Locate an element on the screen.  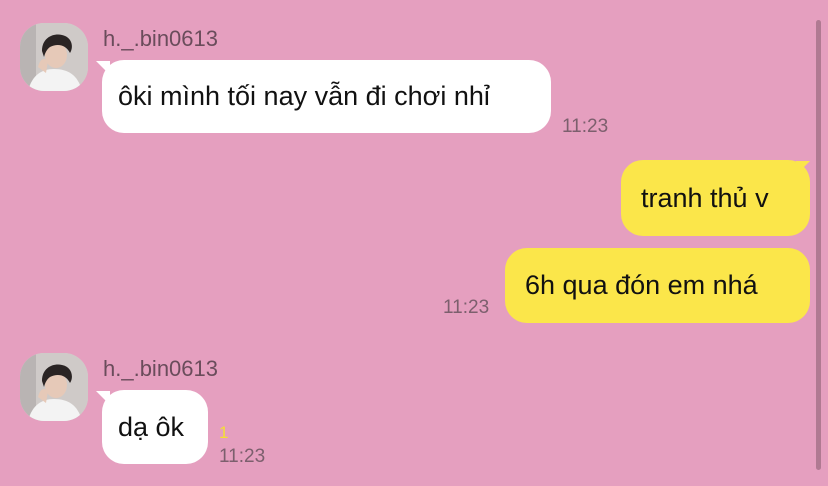
incoming-message-bubble: ôki mình tối nay vẫn đi chơi nhỉ is located at coordinates (326, 96).